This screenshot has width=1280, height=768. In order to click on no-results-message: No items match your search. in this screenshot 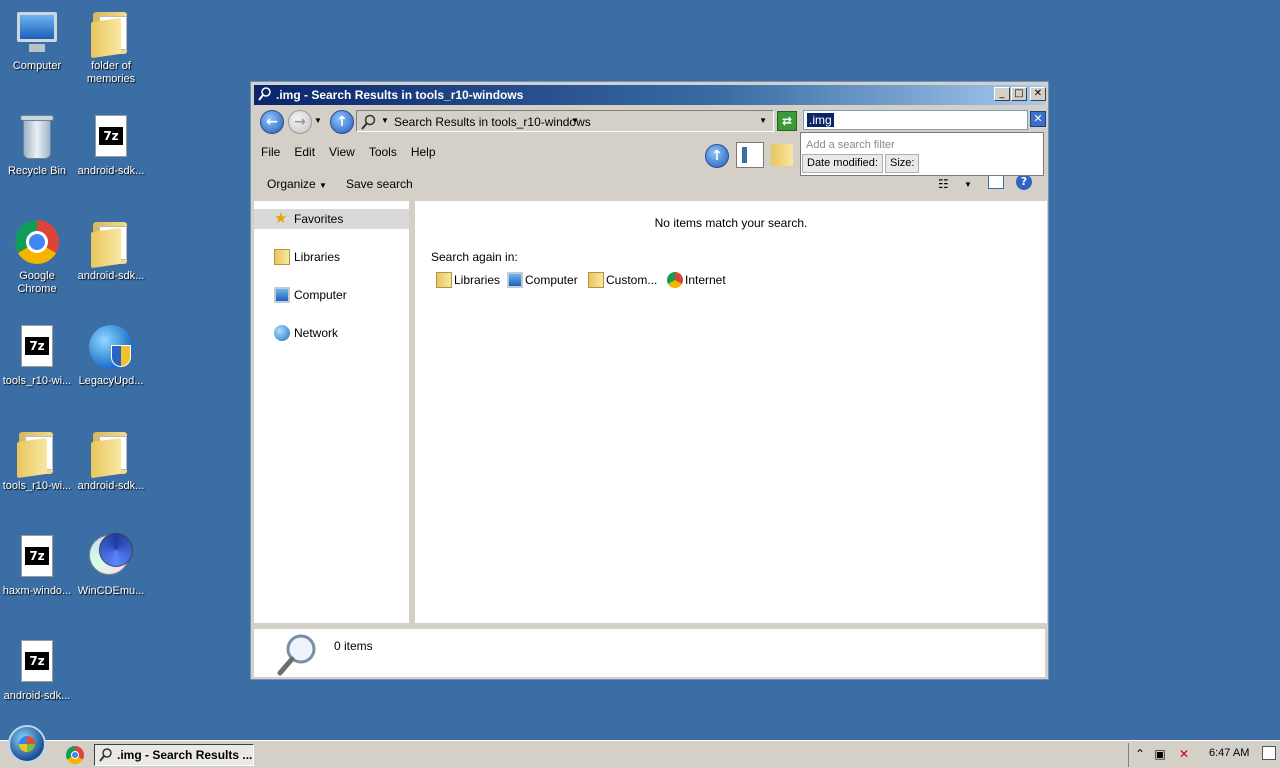, I will do `click(731, 223)`.